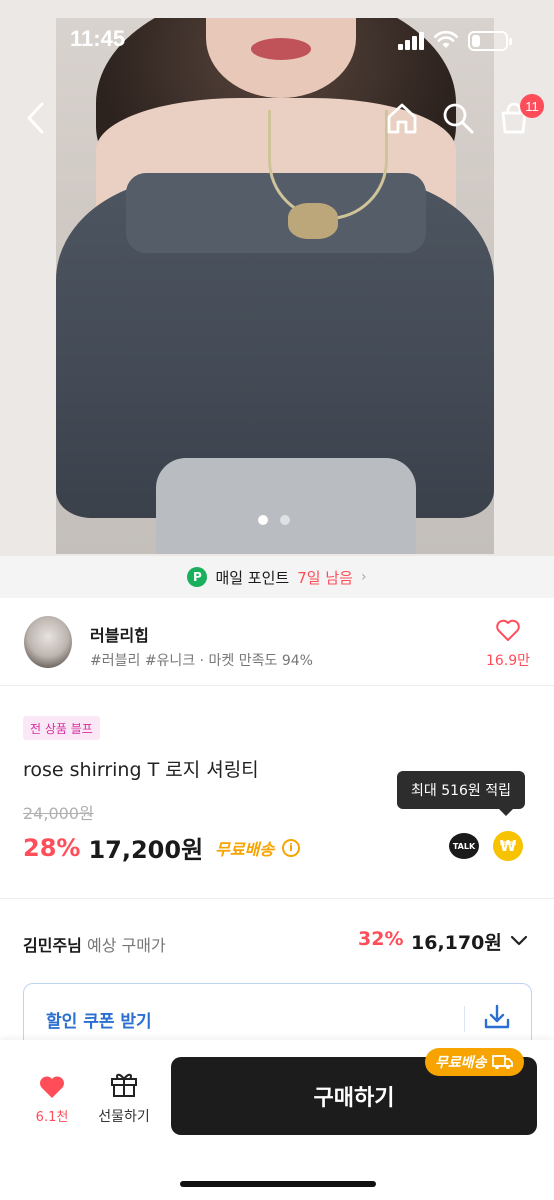 This screenshot has height=1200, width=554. I want to click on heart-outline-icon, so click(508, 630).